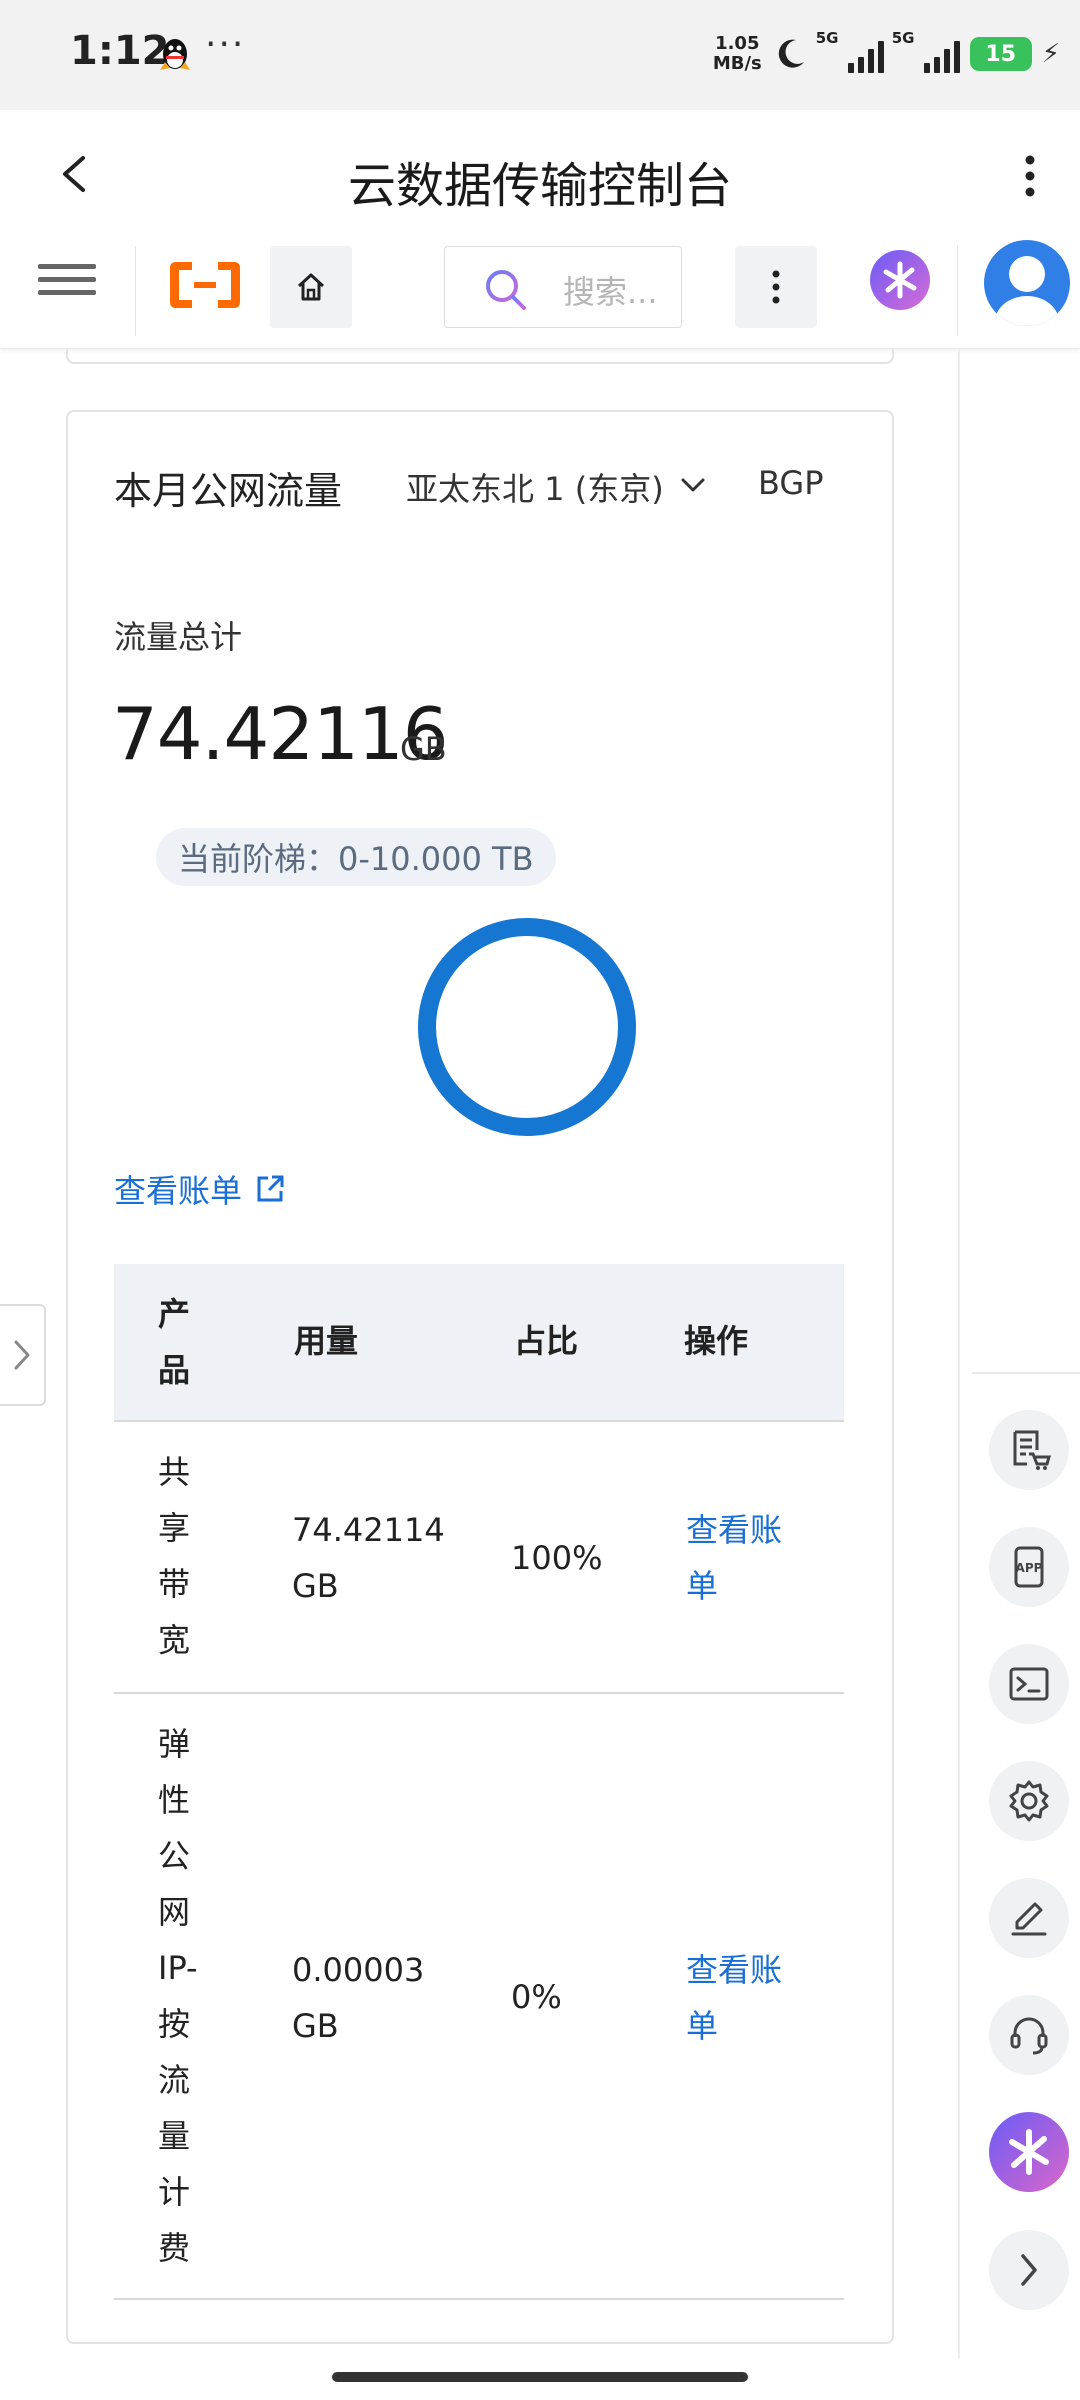 This screenshot has width=1080, height=2400. Describe the element at coordinates (358, 1970) in the screenshot. I see `usage-value: 0.00003` at that location.